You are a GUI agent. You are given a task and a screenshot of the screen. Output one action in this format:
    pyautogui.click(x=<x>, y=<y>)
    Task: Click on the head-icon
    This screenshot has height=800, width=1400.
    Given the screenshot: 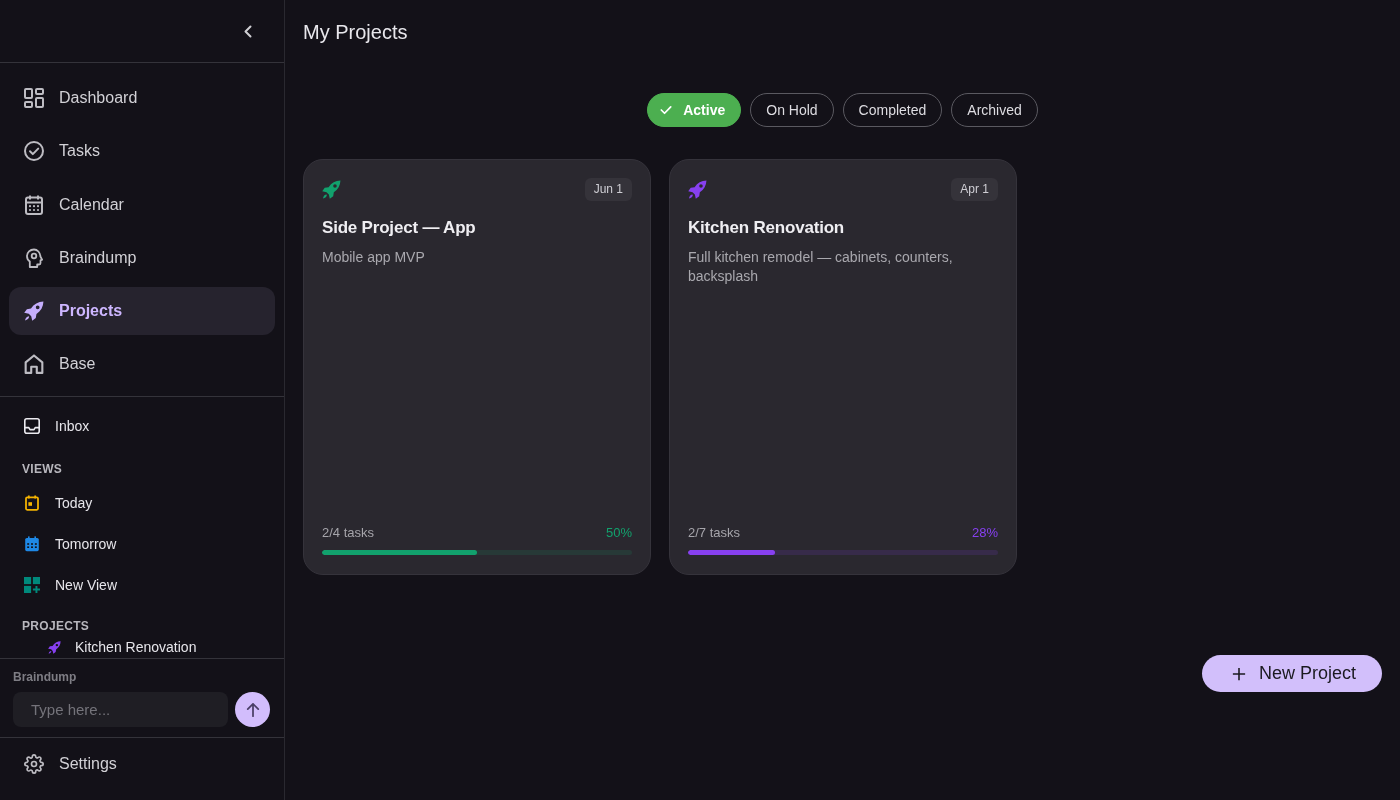 What is the action you would take?
    pyautogui.click(x=34, y=257)
    